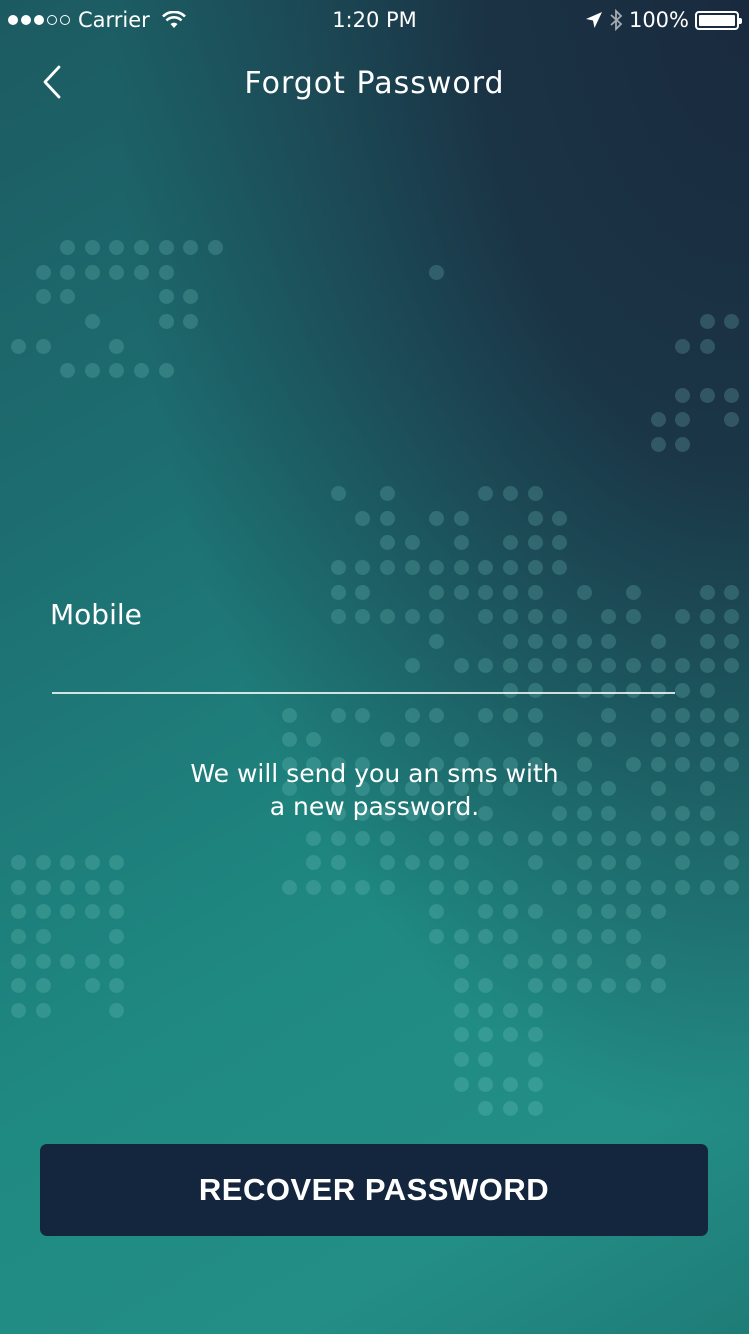 This screenshot has width=749, height=1334. What do you see at coordinates (374, 773) in the screenshot?
I see `helper-text-line-1: We will send you an sms with` at bounding box center [374, 773].